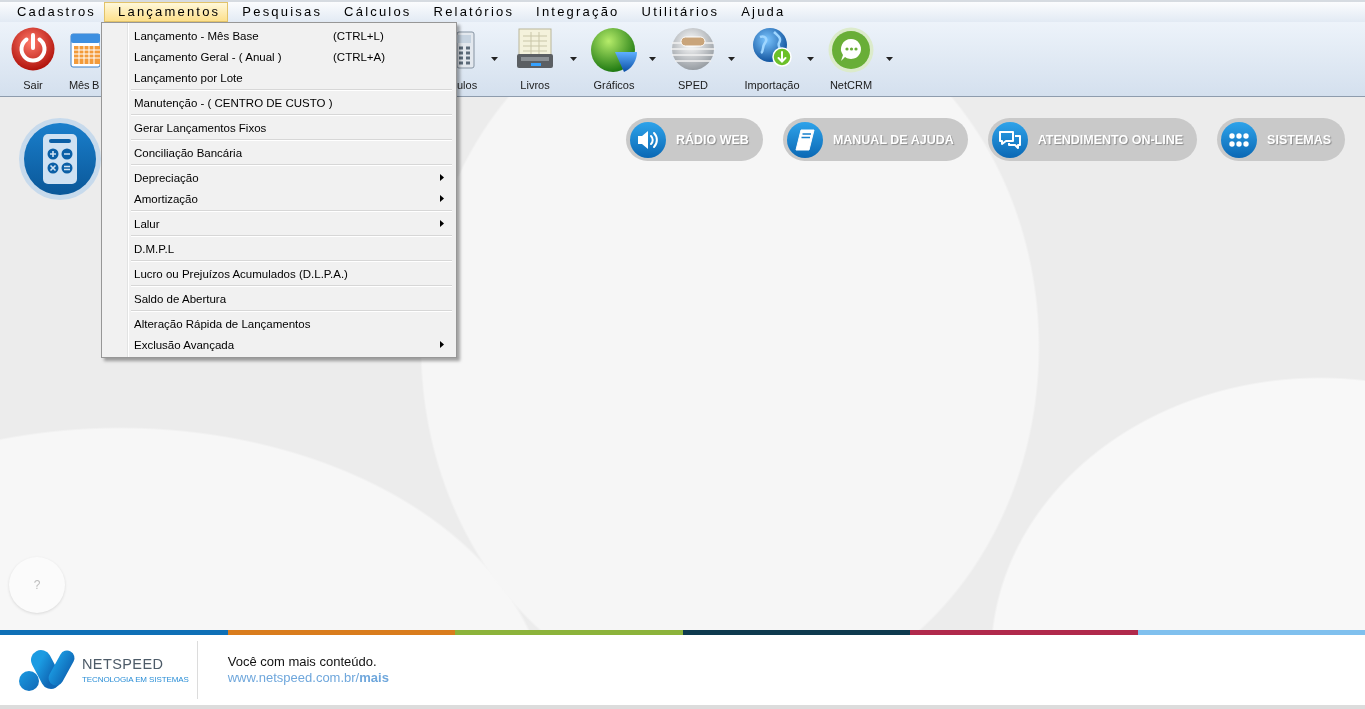 This screenshot has height=709, width=1365. What do you see at coordinates (772, 47) in the screenshot?
I see `globe-download-icon` at bounding box center [772, 47].